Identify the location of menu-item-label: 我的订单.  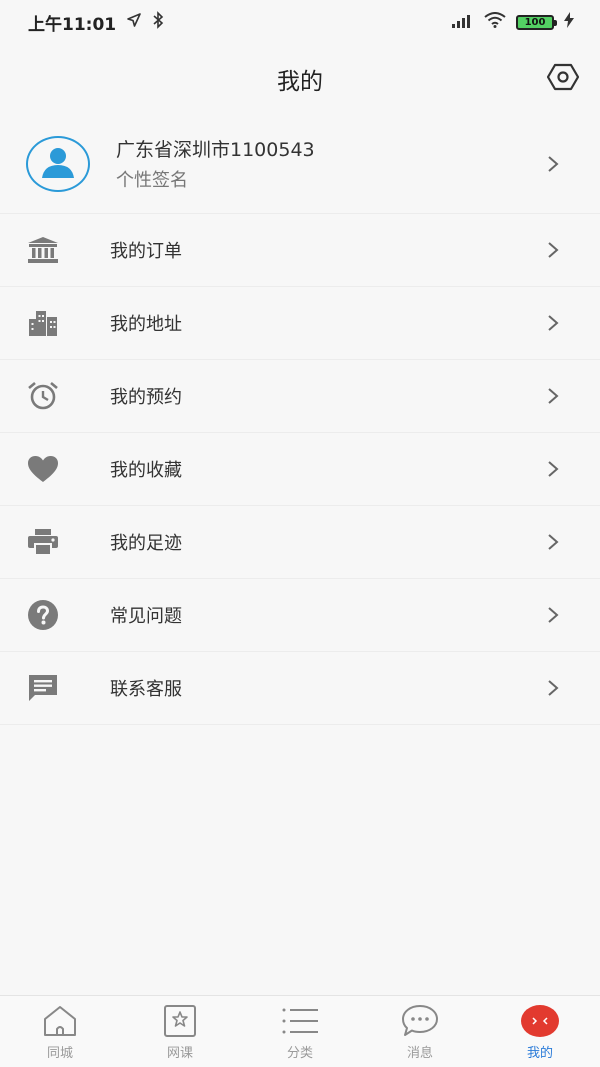
(146, 251).